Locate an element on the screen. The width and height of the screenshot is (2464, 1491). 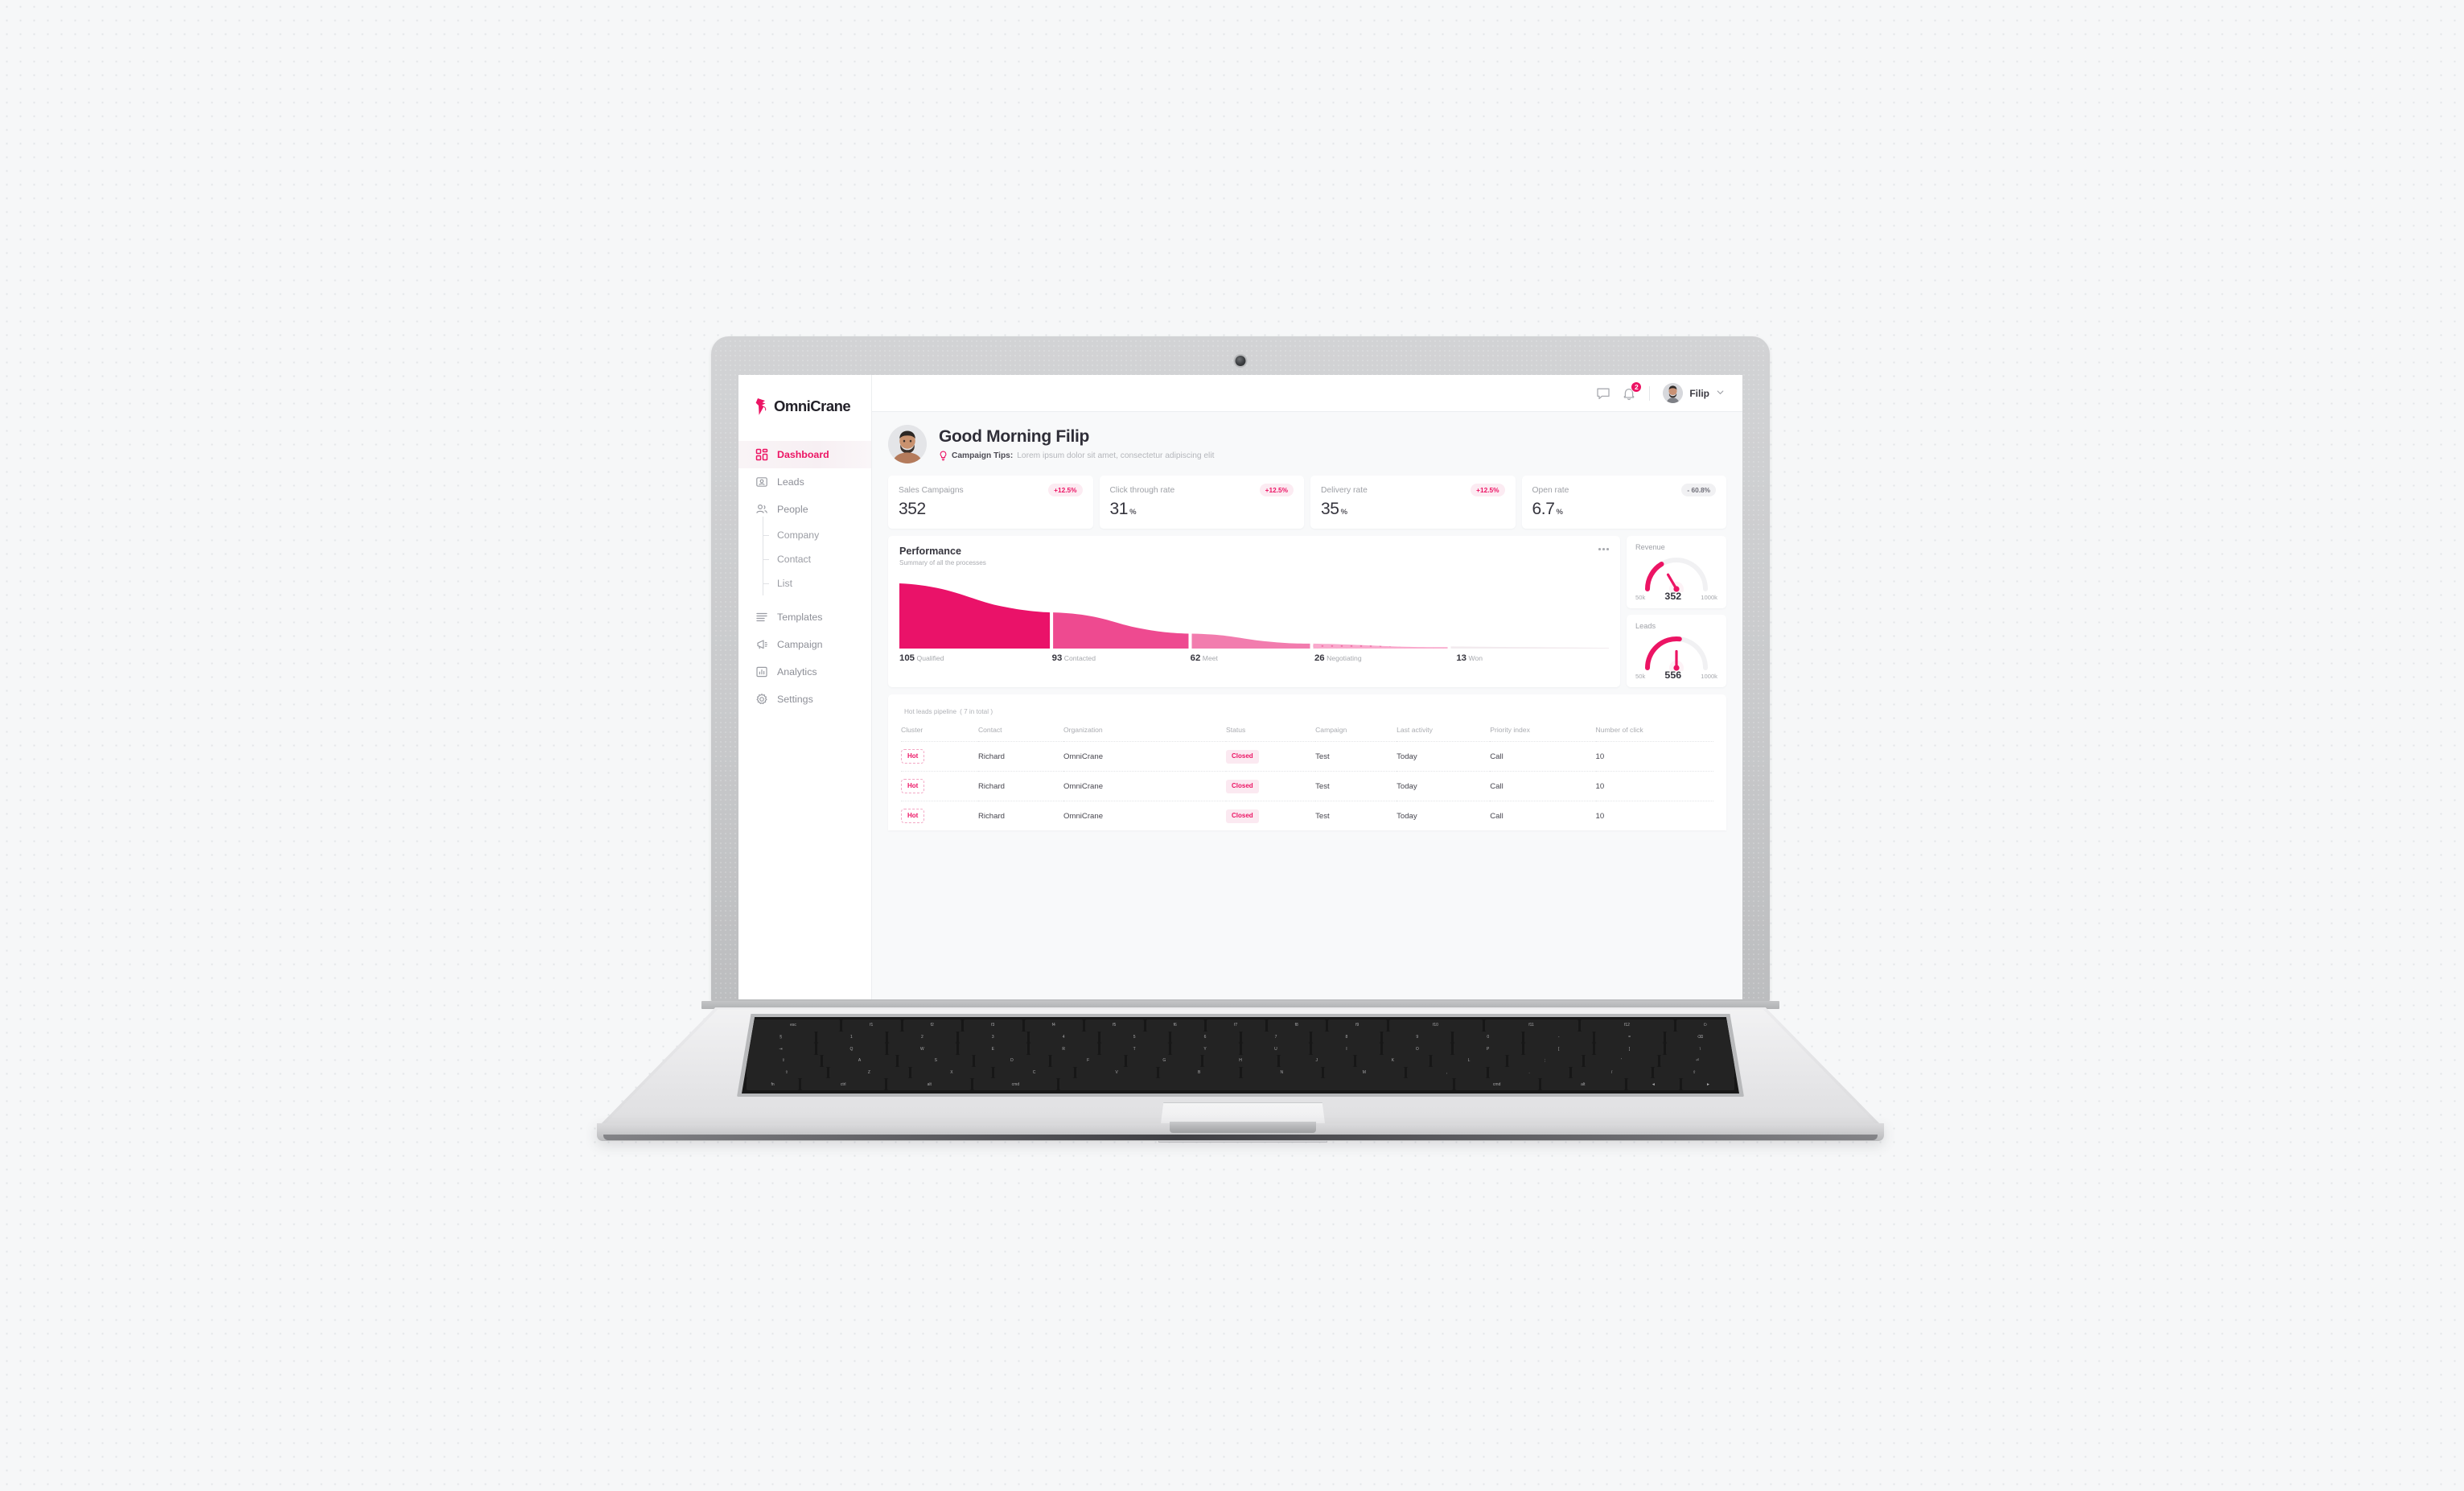
keyboard-key: ⌫ is located at coordinates (1700, 1038).